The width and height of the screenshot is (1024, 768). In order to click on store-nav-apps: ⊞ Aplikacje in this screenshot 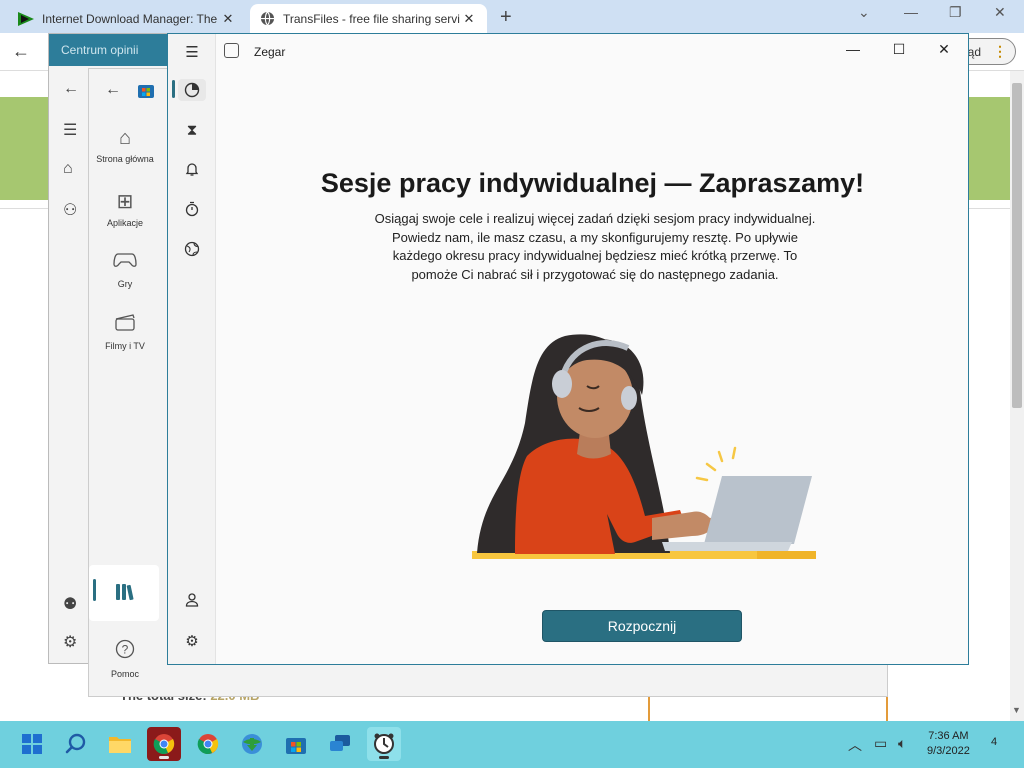, I will do `click(125, 208)`.